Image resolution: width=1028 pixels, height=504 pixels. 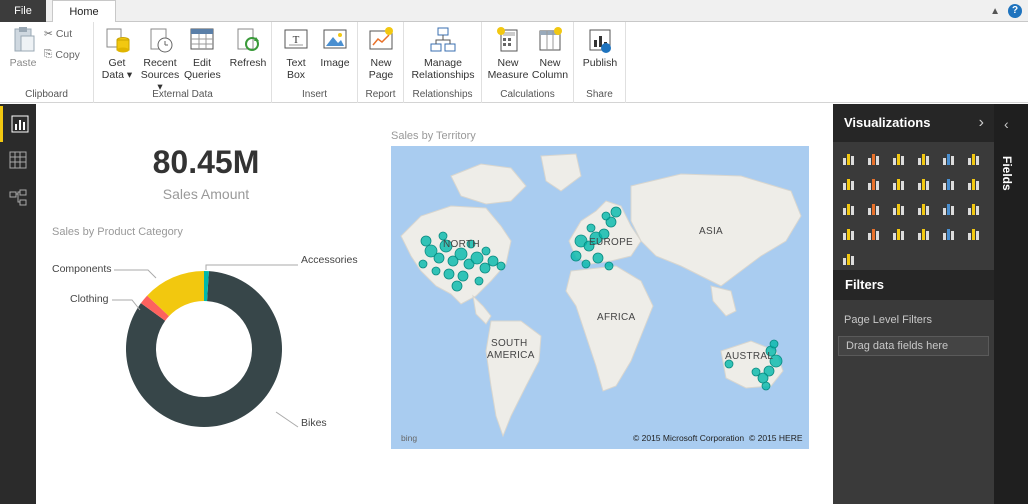 I want to click on manage-label-1: Manage, so click(x=443, y=63).